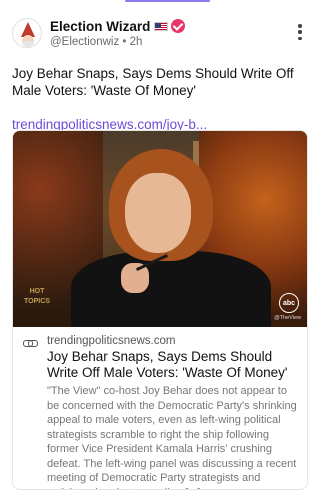  Describe the element at coordinates (27, 33) in the screenshot. I see `avatar` at that location.